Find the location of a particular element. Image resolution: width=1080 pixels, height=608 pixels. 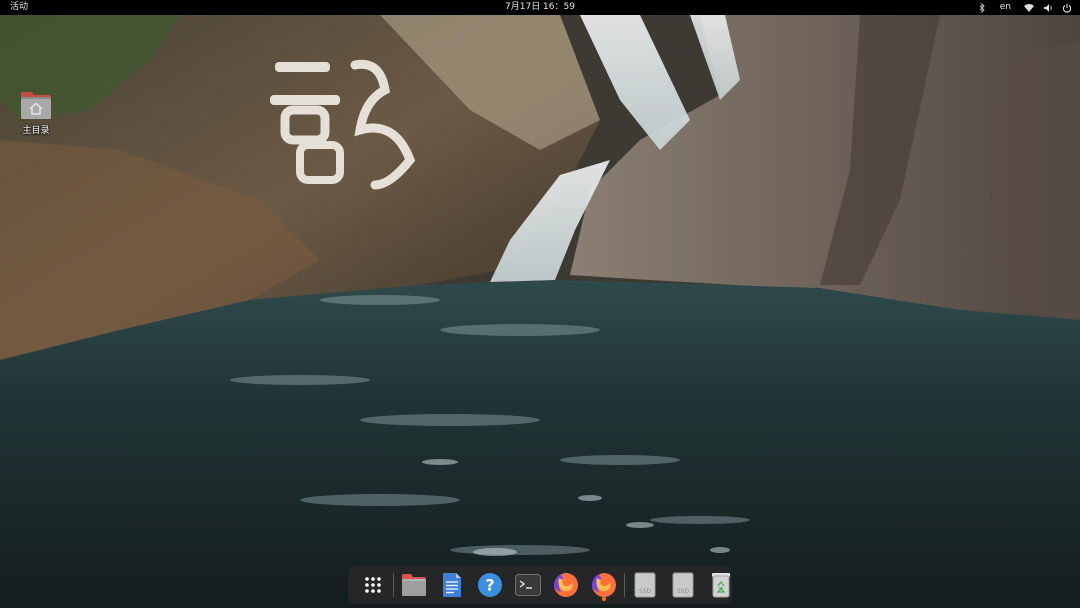

trash-icon is located at coordinates (721, 585).